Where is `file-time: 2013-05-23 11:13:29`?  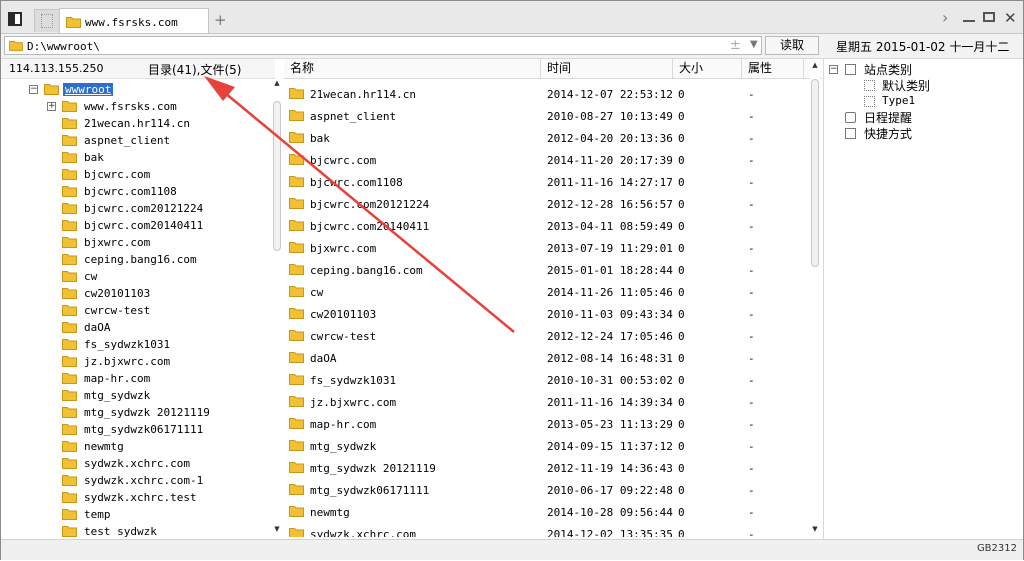 file-time: 2013-05-23 11:13:29 is located at coordinates (610, 424).